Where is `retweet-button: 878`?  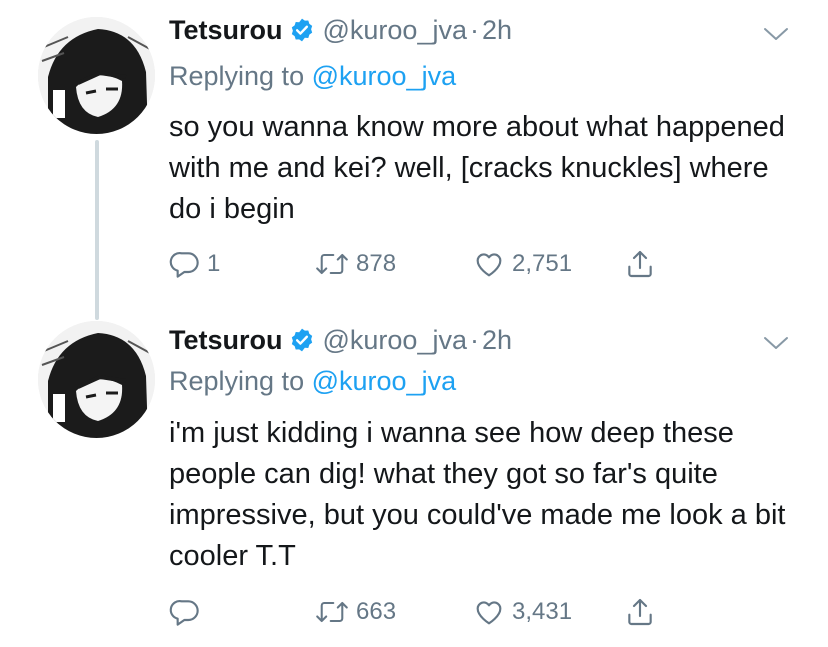 retweet-button: 878 is located at coordinates (355, 264).